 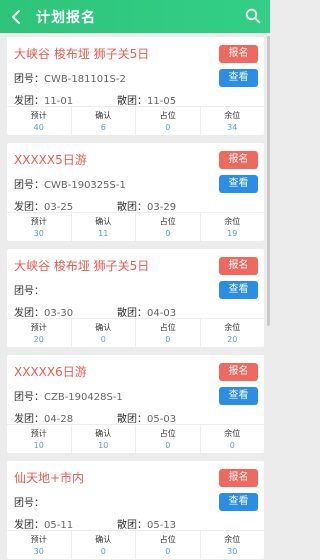 I want to click on stat-plan: 预计 40, so click(x=39, y=121).